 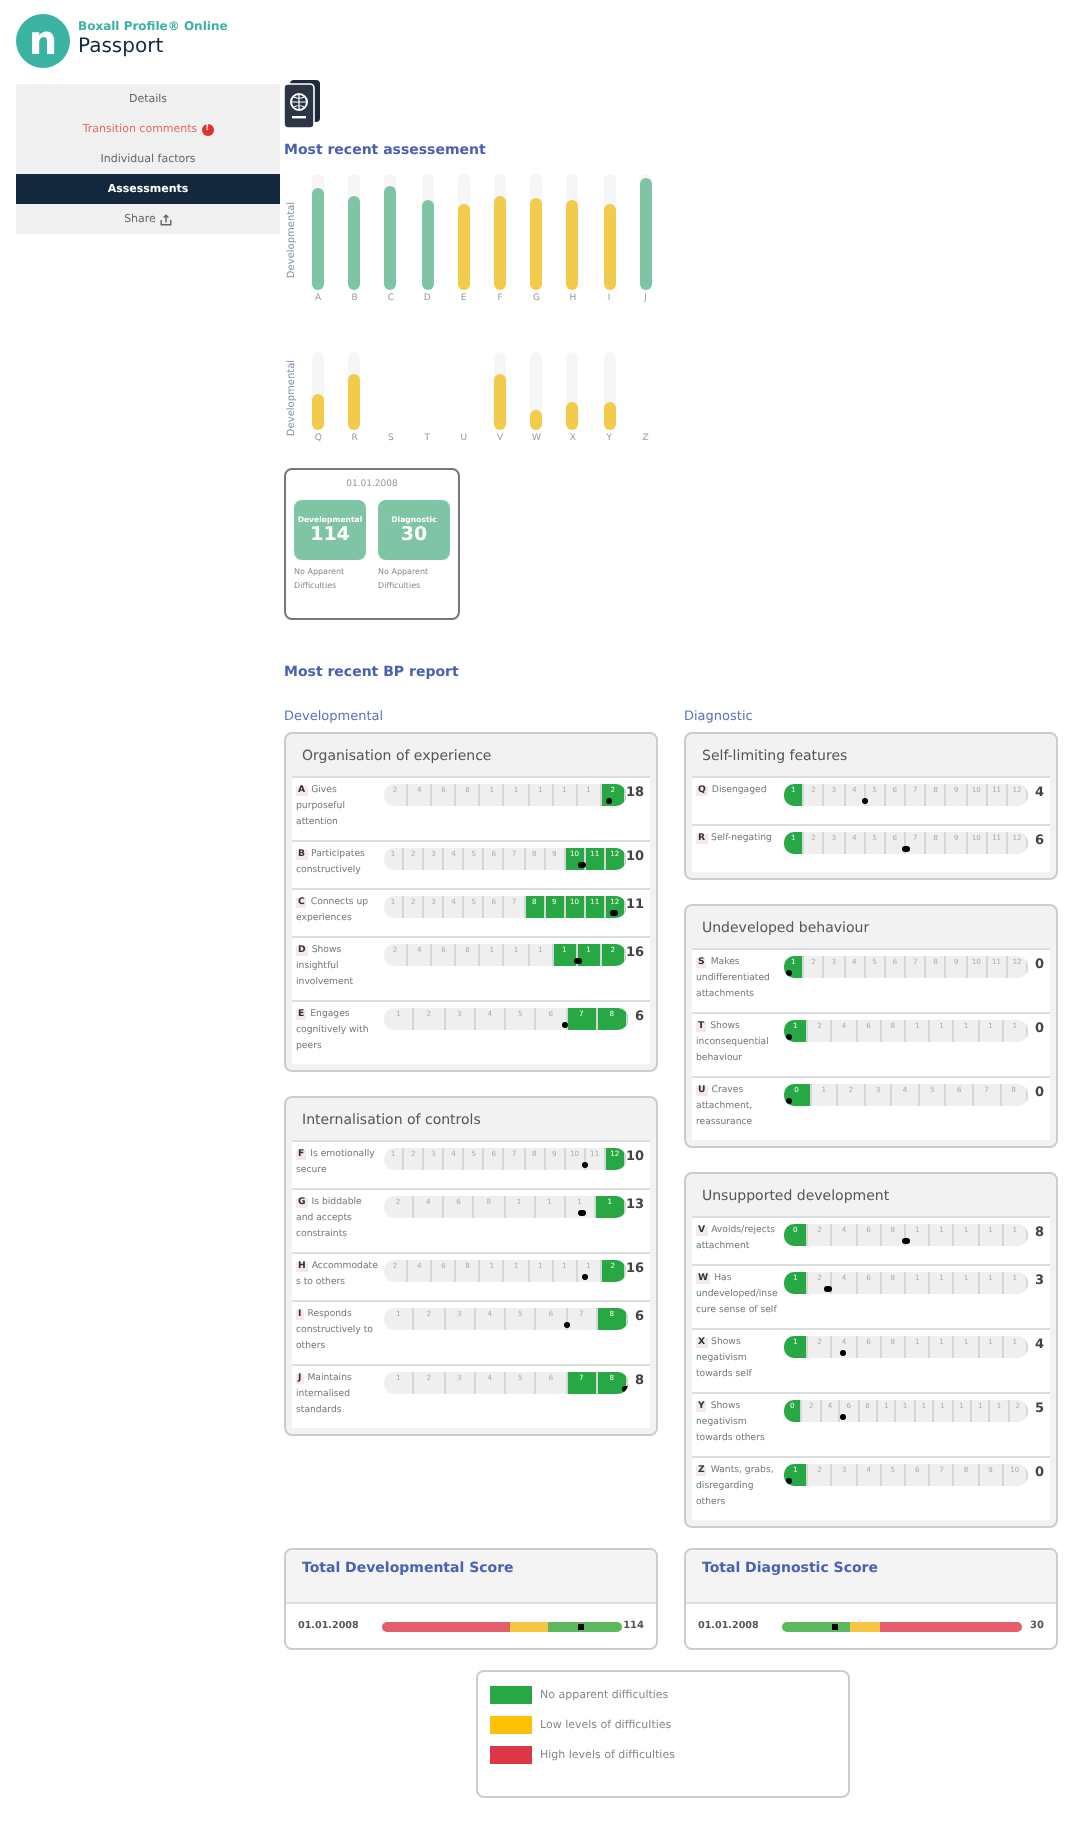 I want to click on product-name: Passport, so click(x=122, y=46).